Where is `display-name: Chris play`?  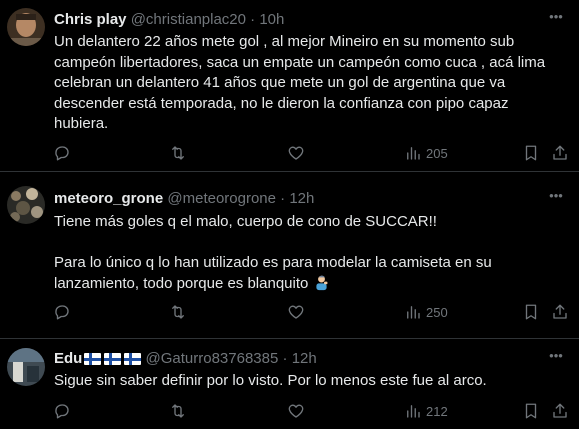 display-name: Chris play is located at coordinates (90, 19).